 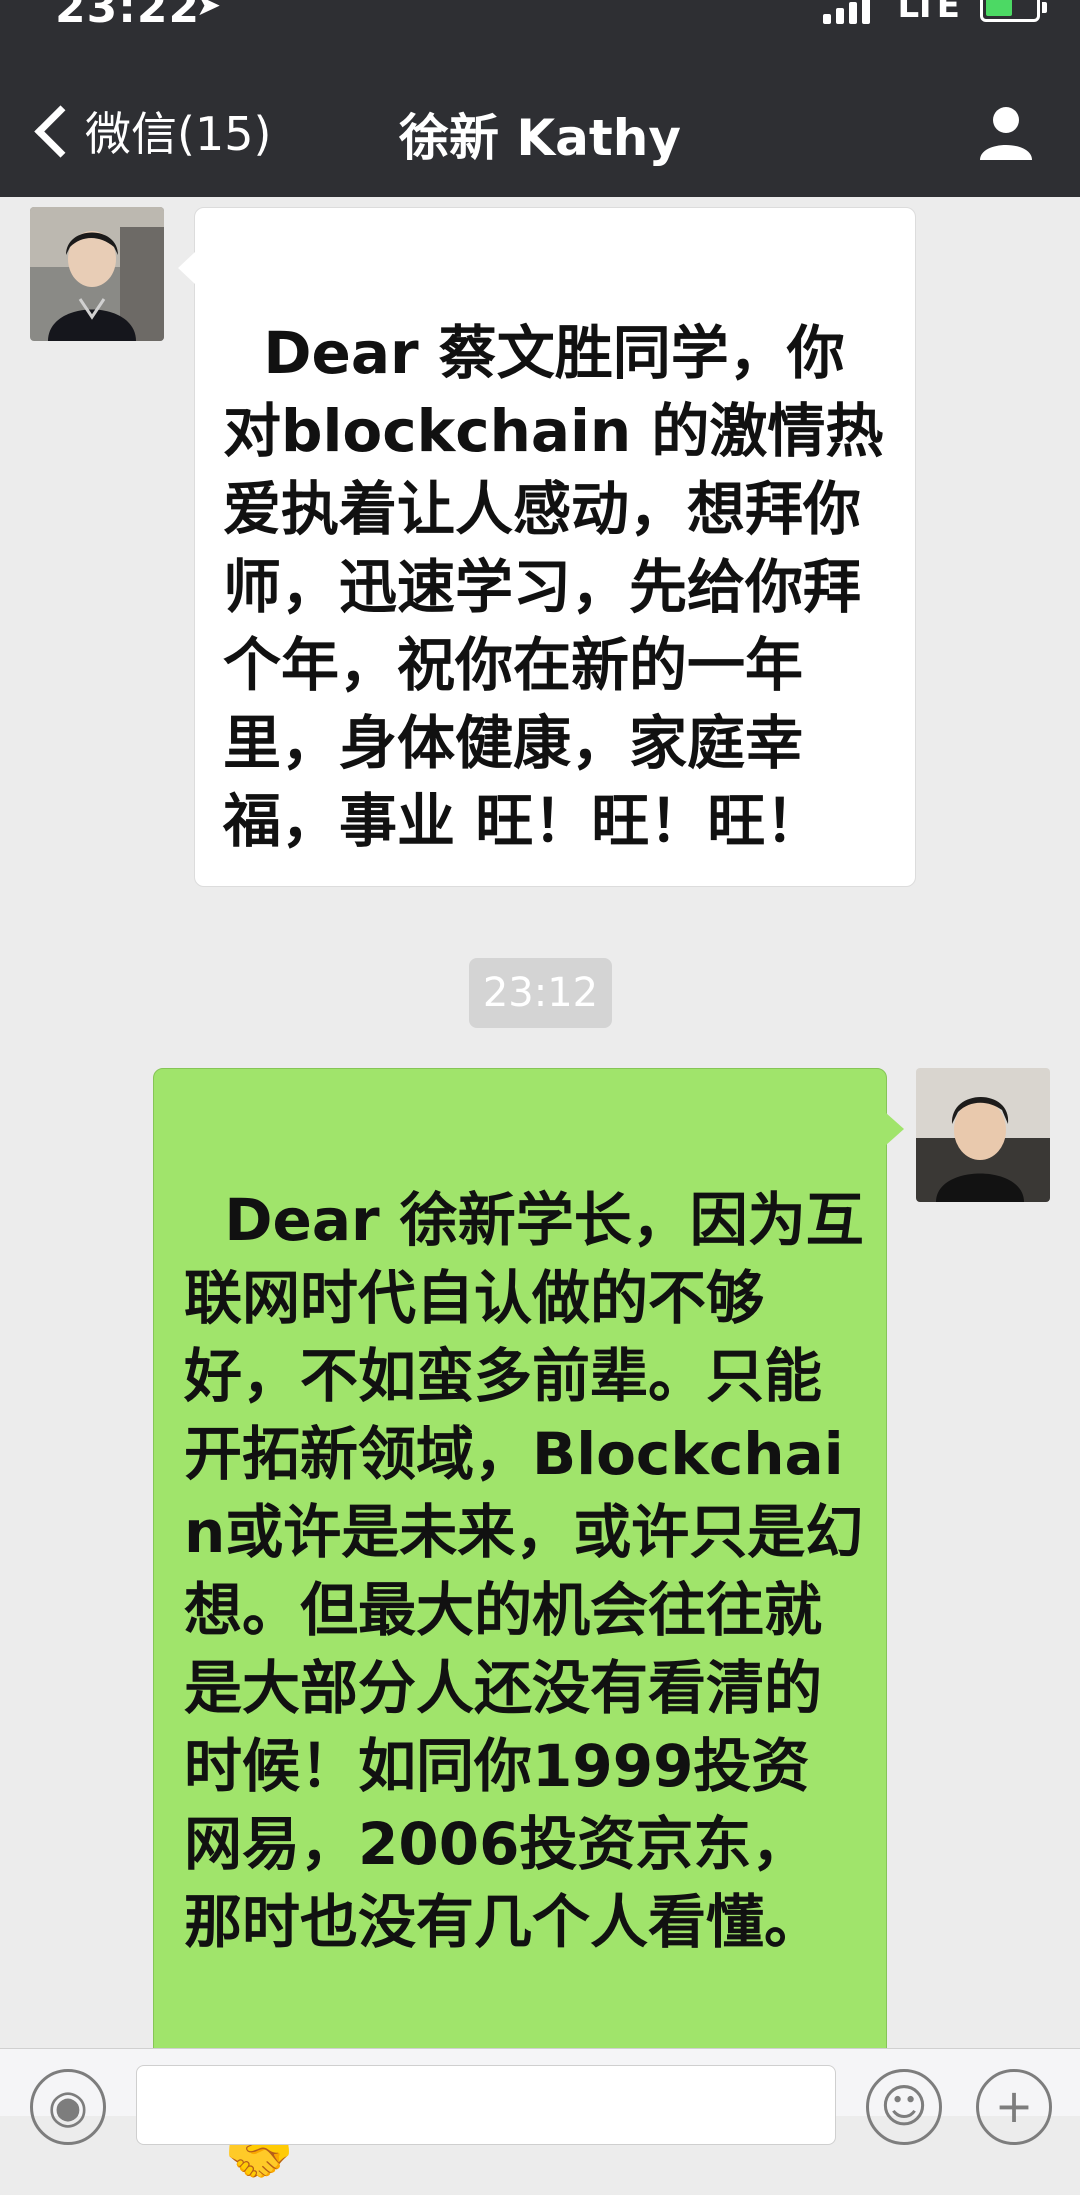 I want to click on network-label: LTE, so click(x=928, y=13).